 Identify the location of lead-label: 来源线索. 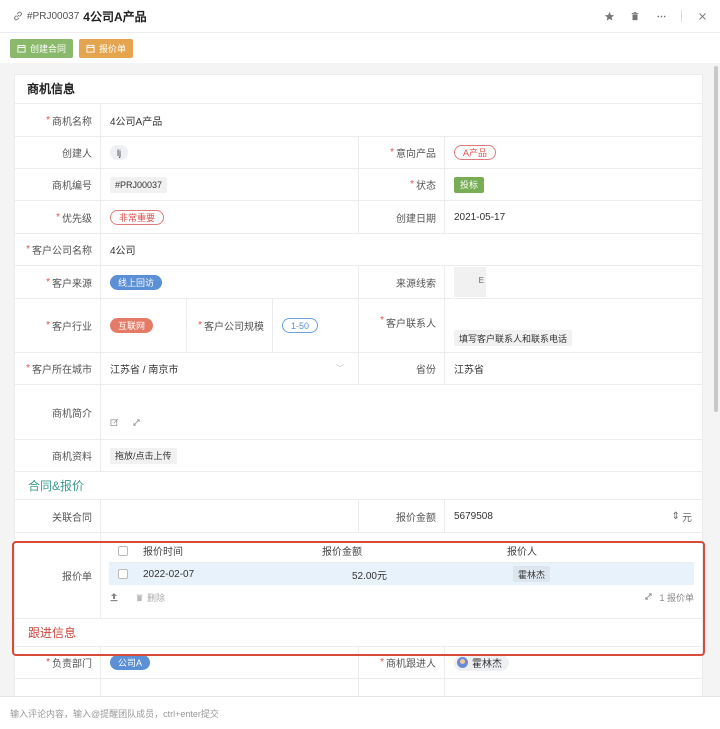
(402, 282).